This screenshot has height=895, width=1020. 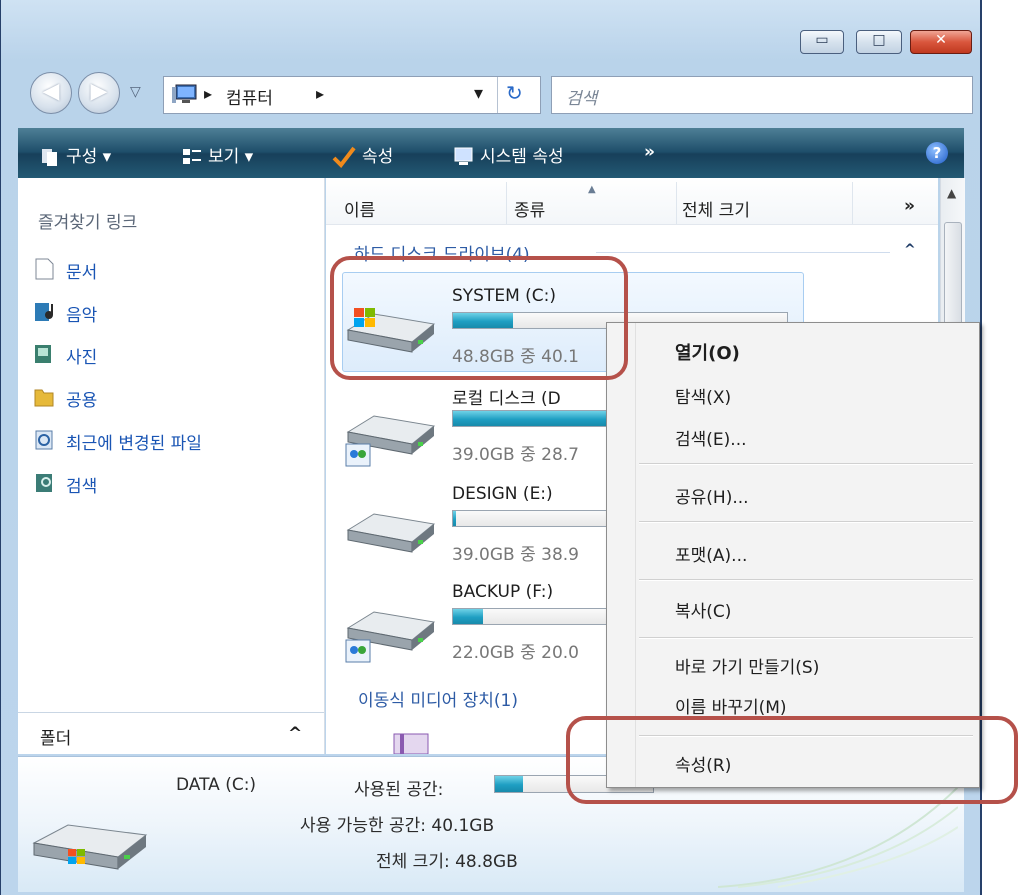 What do you see at coordinates (44, 312) in the screenshot?
I see `music-icon` at bounding box center [44, 312].